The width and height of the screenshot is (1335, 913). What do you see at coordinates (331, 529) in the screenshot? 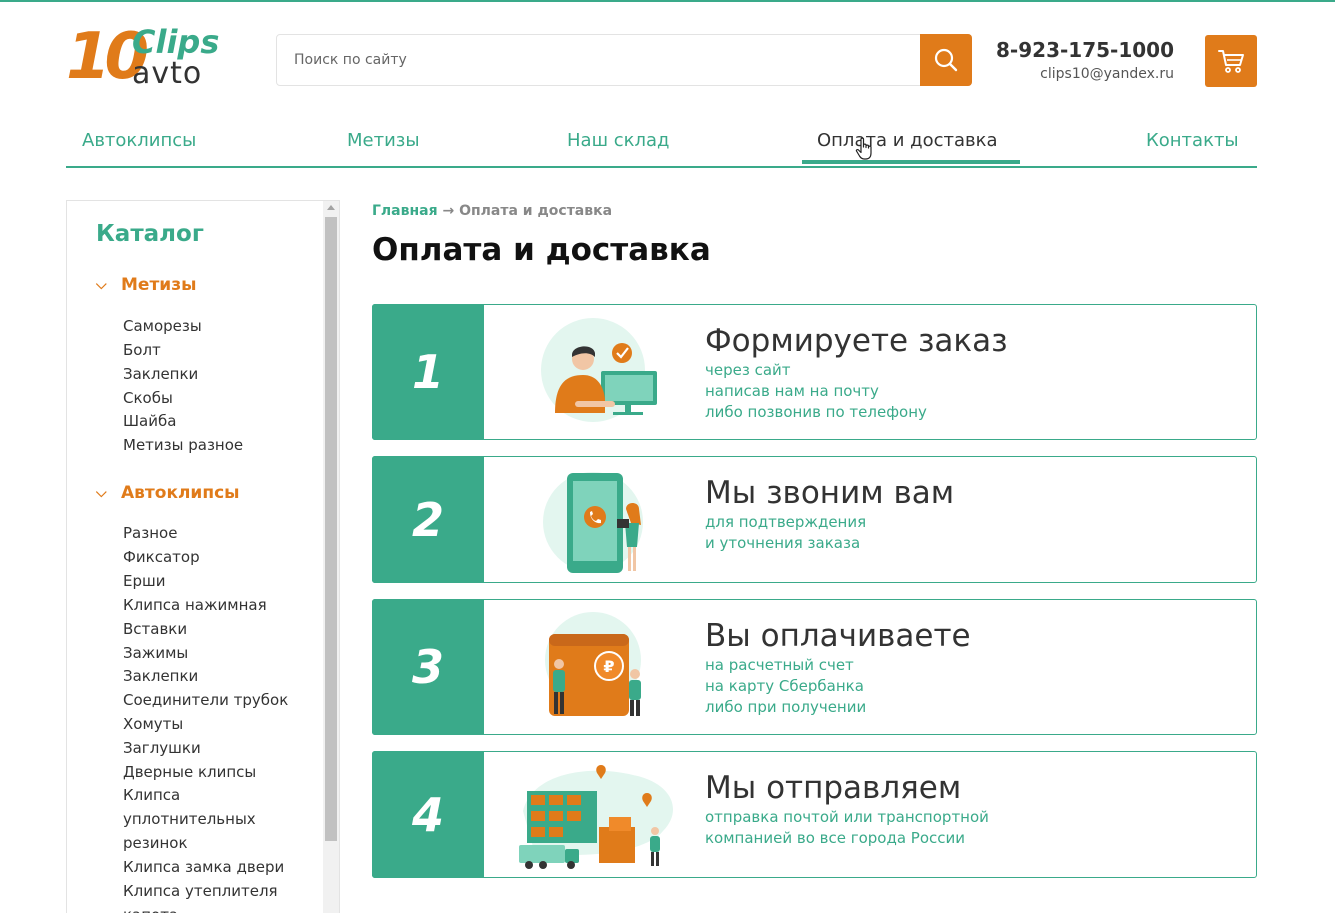
I see `scrollbar-thumb` at bounding box center [331, 529].